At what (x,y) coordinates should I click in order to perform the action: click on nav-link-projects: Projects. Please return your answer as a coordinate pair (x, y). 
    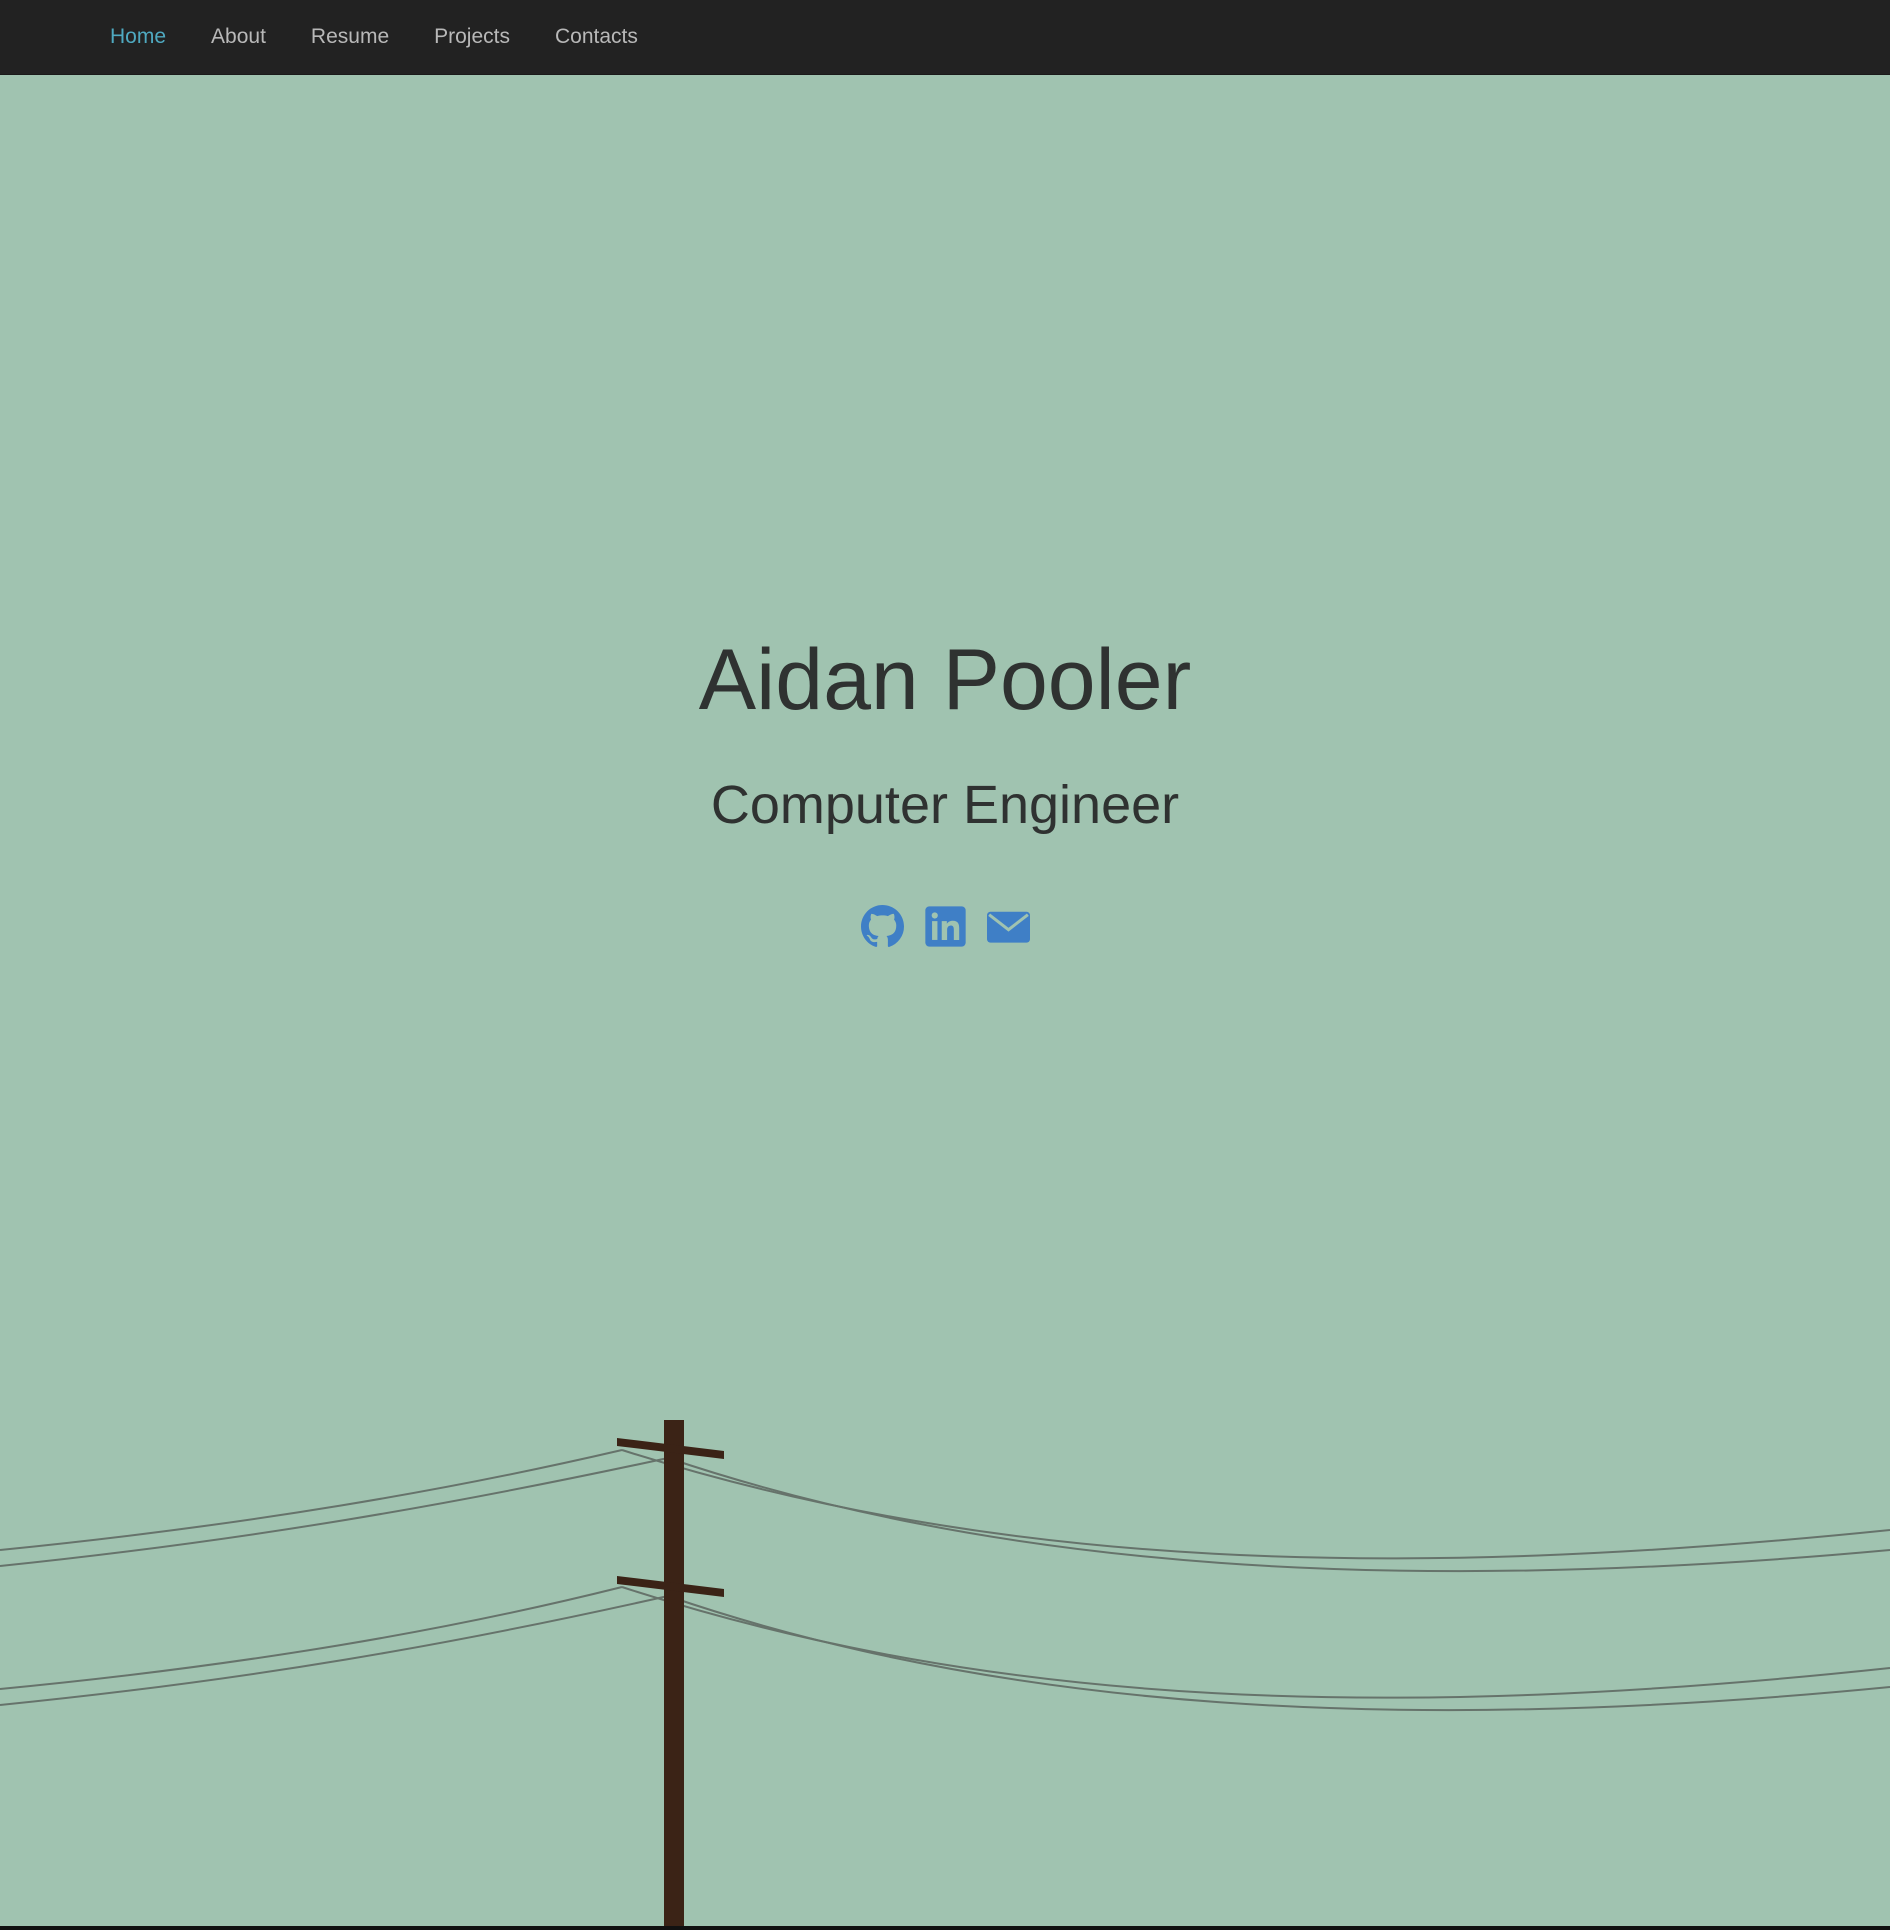
    Looking at the image, I should click on (472, 37).